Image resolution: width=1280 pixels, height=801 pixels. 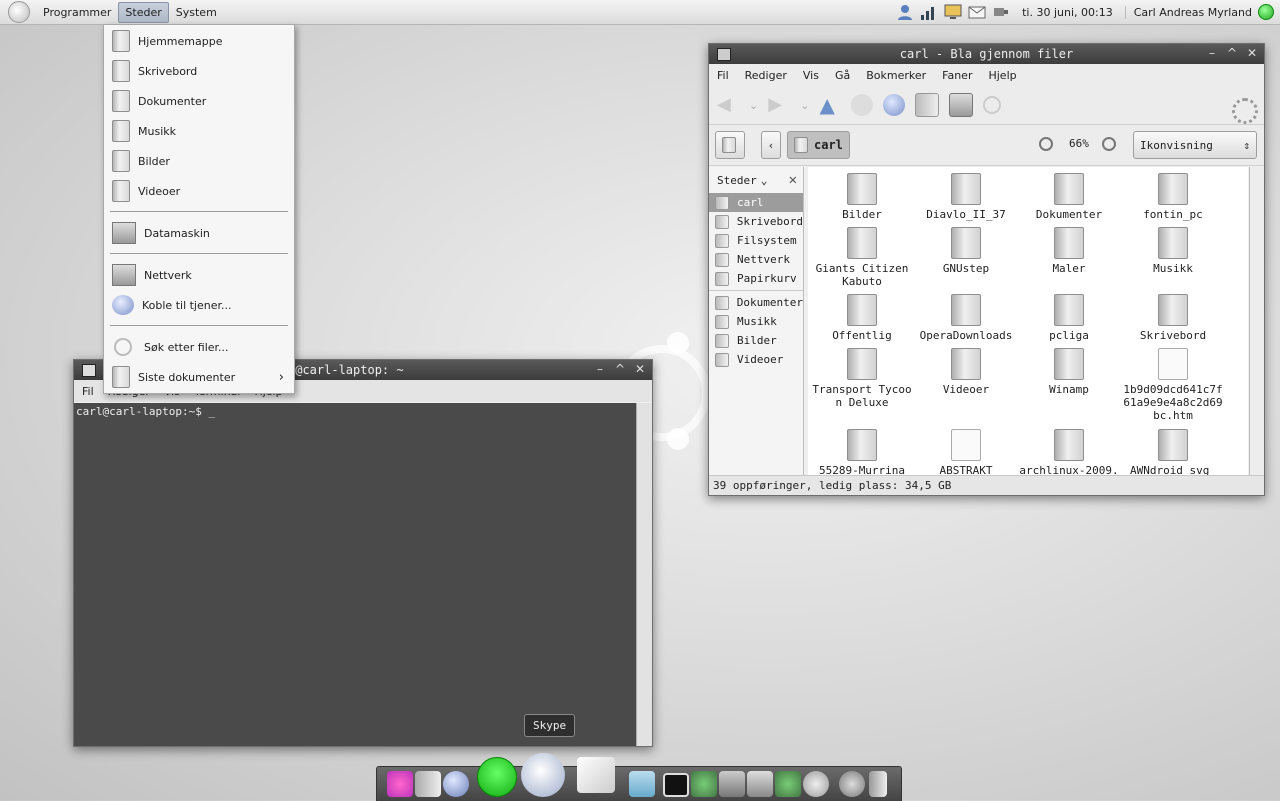 I want to click on menu-item-network: Nettverk, so click(x=199, y=275).